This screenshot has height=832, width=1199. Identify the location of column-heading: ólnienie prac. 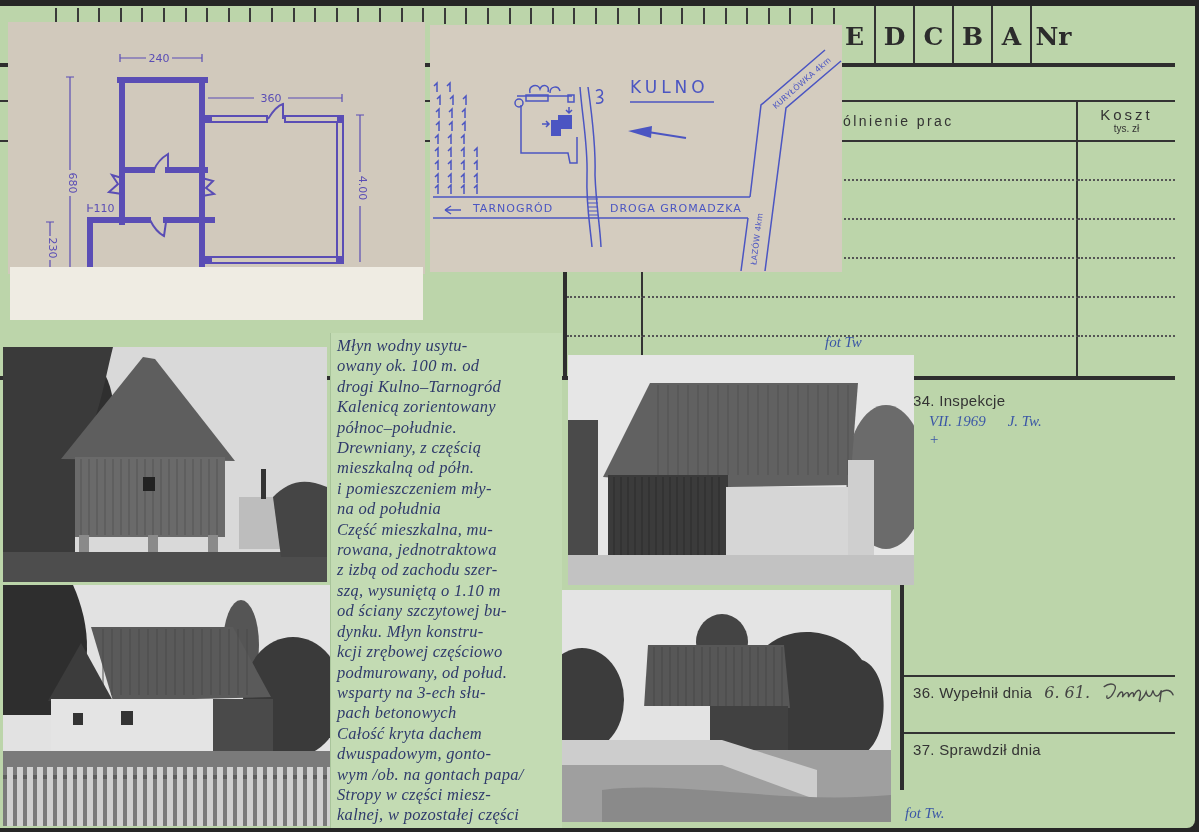
(898, 121).